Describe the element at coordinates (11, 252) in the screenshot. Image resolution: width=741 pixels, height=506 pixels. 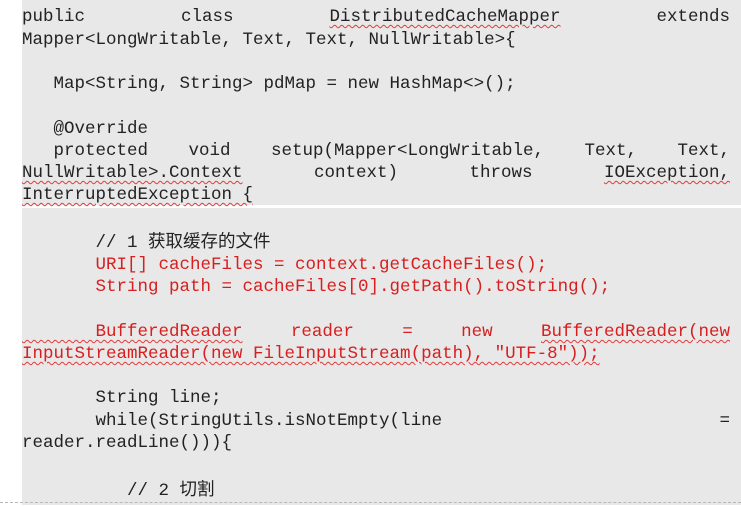
I see `page-margin` at that location.